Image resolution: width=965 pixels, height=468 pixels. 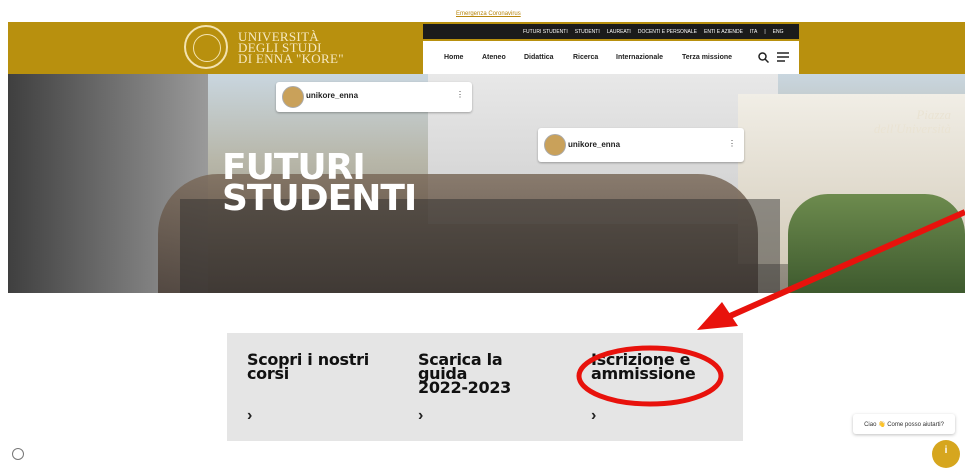 What do you see at coordinates (18, 454) in the screenshot?
I see `accessibility-icon` at bounding box center [18, 454].